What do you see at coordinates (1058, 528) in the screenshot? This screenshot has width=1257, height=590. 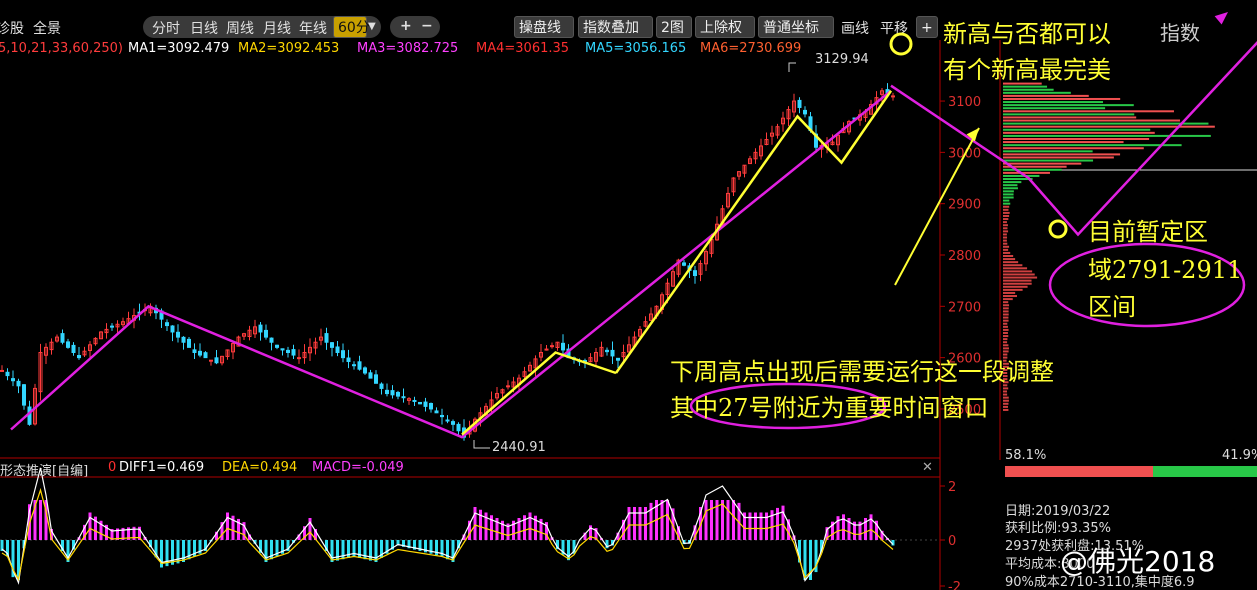 I see `chip-profit-ratio: 获利比例:93.35%` at bounding box center [1058, 528].